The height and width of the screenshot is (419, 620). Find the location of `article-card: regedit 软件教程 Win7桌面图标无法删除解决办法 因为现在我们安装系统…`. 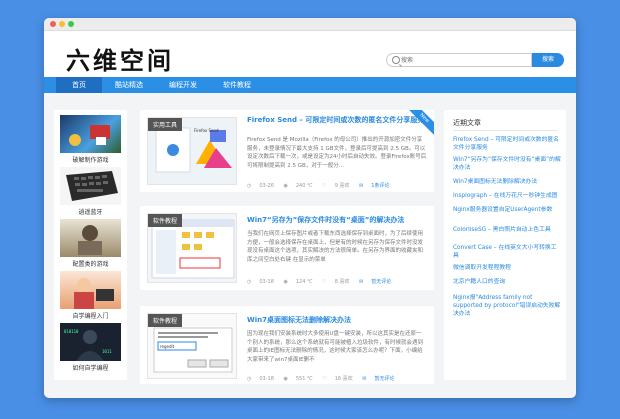

article-card: regedit 软件教程 Win7桌面图标无法删除解决办法 因为现在我们安装系统… is located at coordinates (287, 345).